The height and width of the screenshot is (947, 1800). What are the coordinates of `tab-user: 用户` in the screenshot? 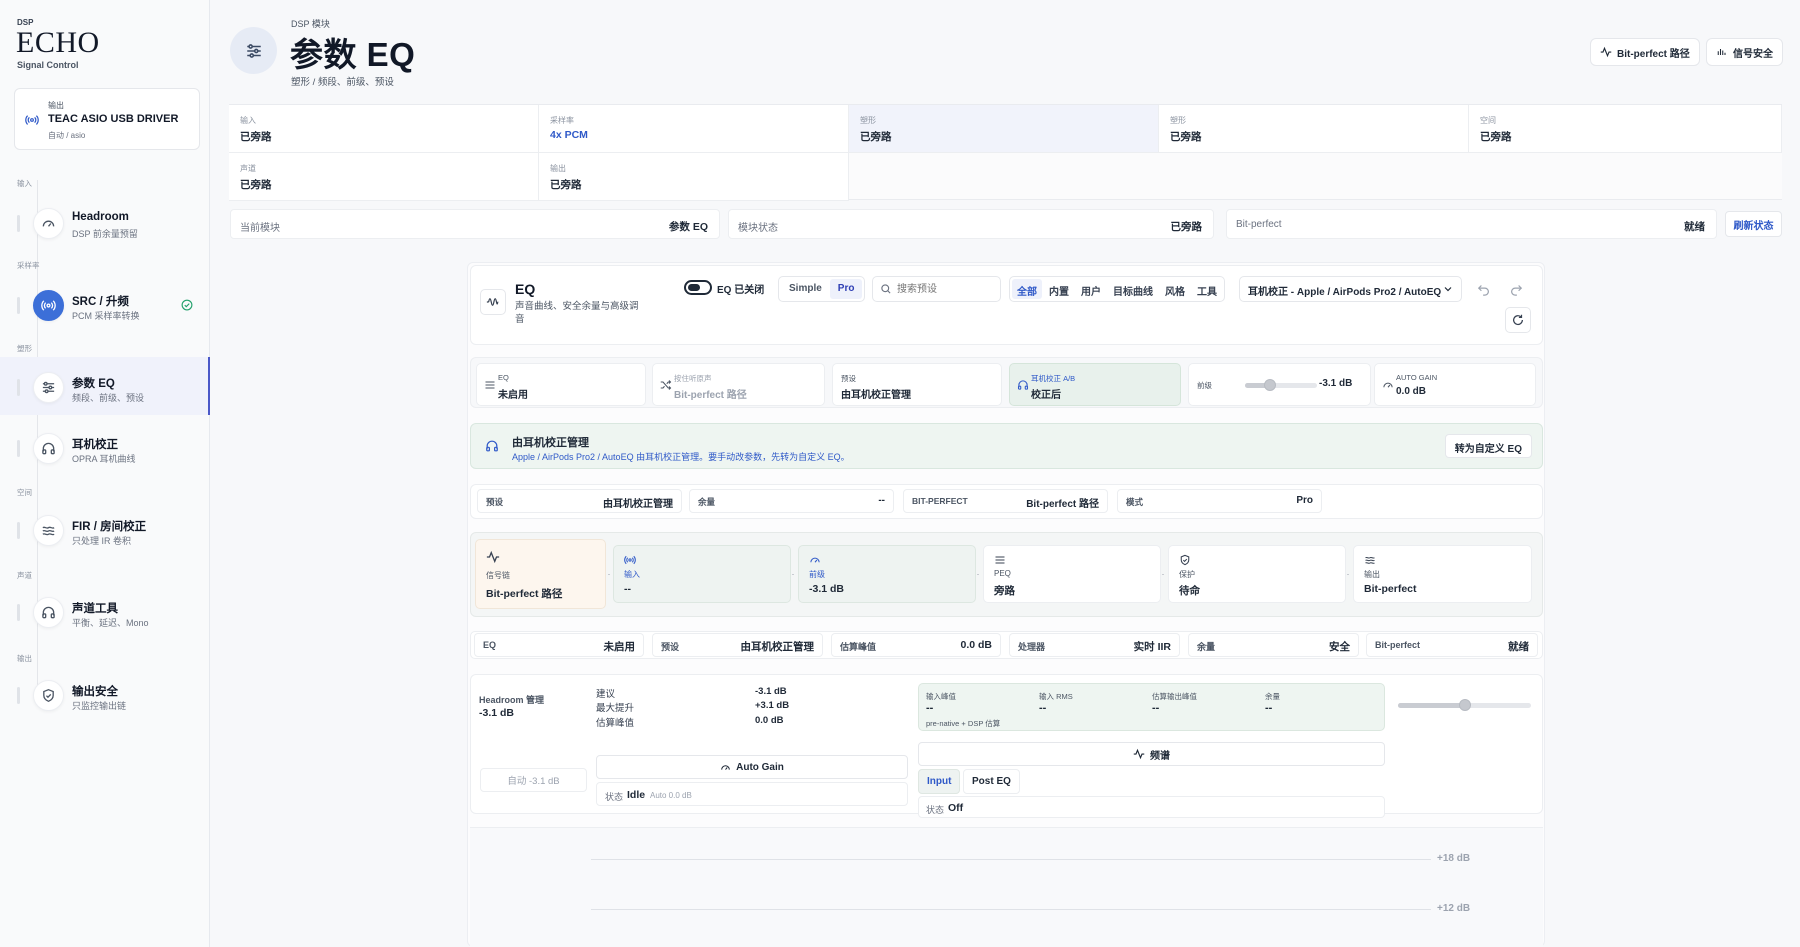 It's located at (1091, 289).